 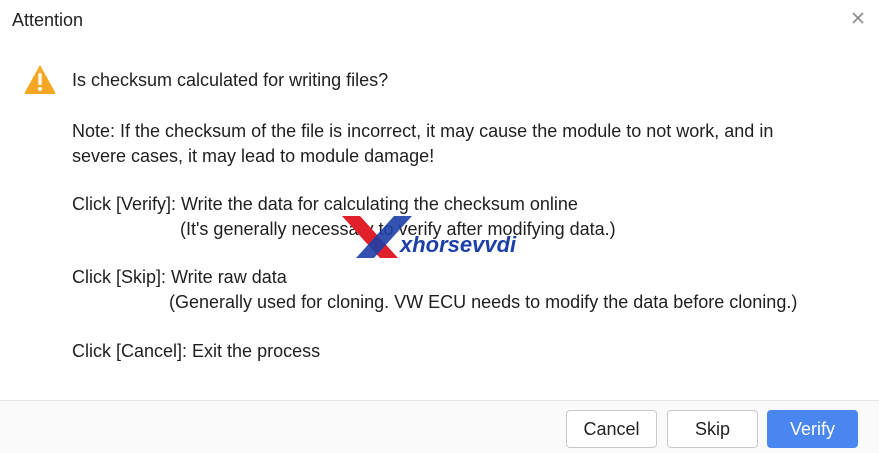 I want to click on close-icon, so click(x=858, y=18).